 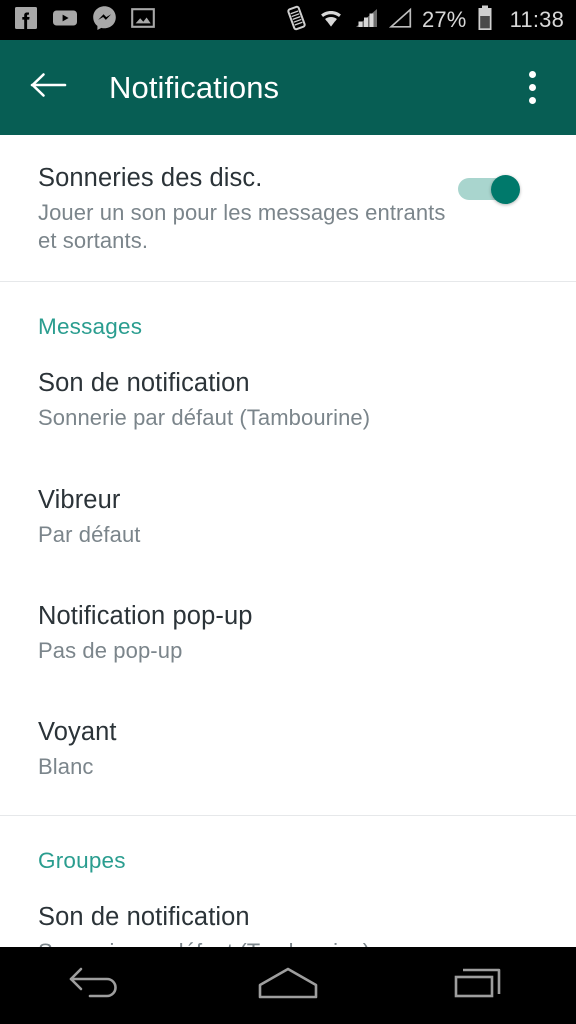 What do you see at coordinates (288, 87) in the screenshot?
I see `app-bar: Notifications` at bounding box center [288, 87].